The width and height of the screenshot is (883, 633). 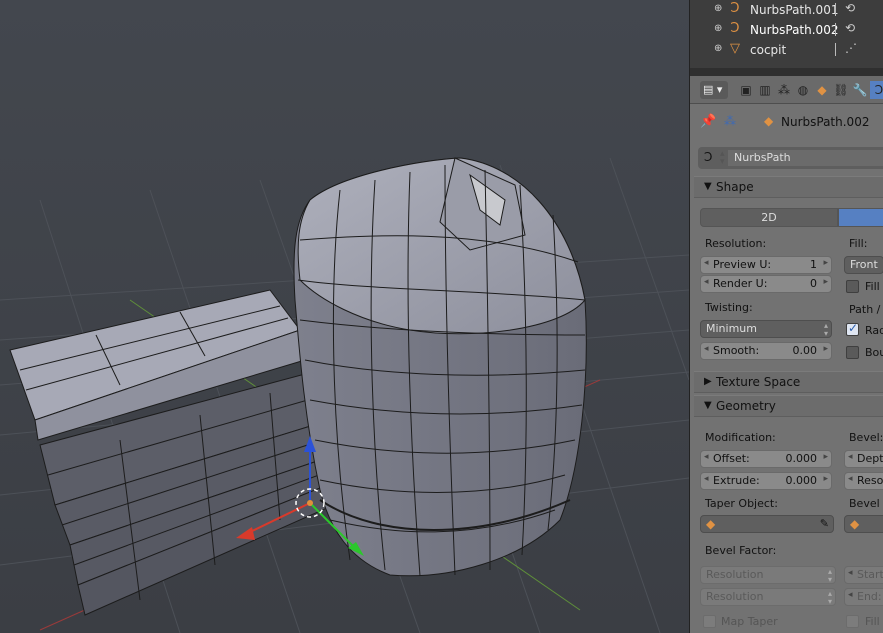 I want to click on bounds-checkbox-label: Bou, so click(x=874, y=352).